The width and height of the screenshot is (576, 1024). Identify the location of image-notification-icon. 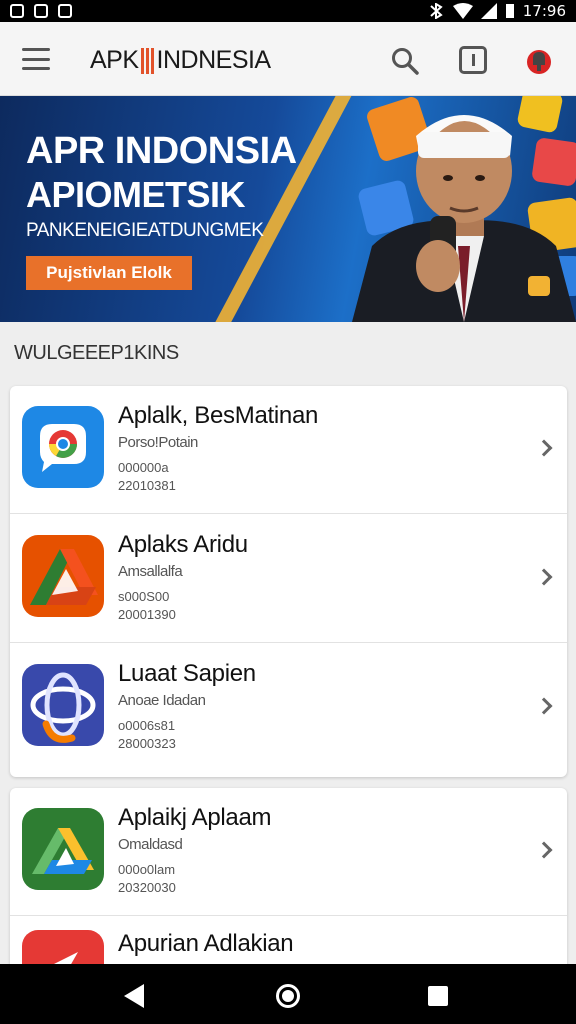
(65, 11).